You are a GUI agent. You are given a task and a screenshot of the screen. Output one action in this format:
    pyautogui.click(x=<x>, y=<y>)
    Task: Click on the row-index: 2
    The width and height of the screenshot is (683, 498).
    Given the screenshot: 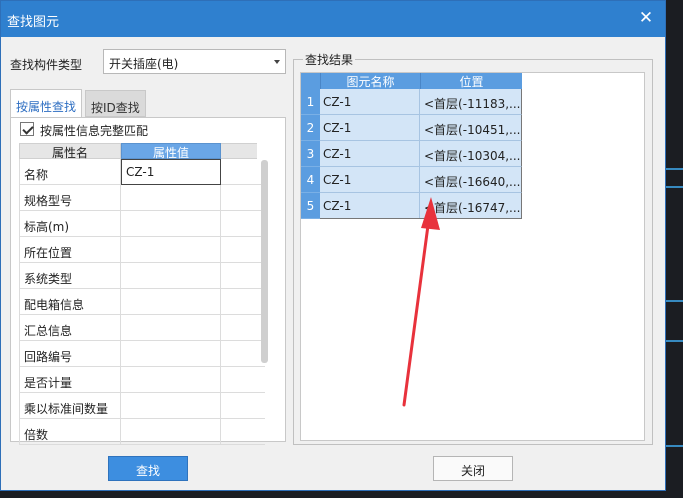 What is the action you would take?
    pyautogui.click(x=310, y=128)
    